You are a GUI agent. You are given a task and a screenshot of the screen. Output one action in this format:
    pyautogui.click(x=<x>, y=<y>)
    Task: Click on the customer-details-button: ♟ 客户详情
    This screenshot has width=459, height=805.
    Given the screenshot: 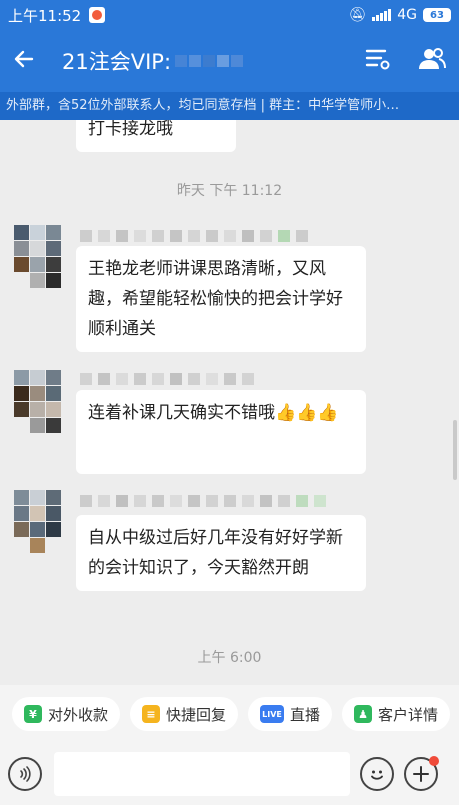 What is the action you would take?
    pyautogui.click(x=396, y=714)
    